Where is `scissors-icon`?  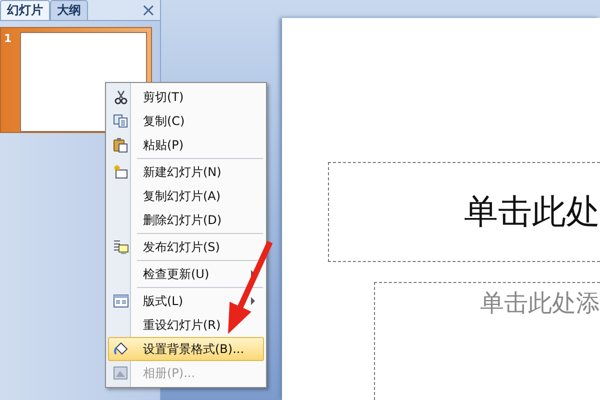 scissors-icon is located at coordinates (121, 97).